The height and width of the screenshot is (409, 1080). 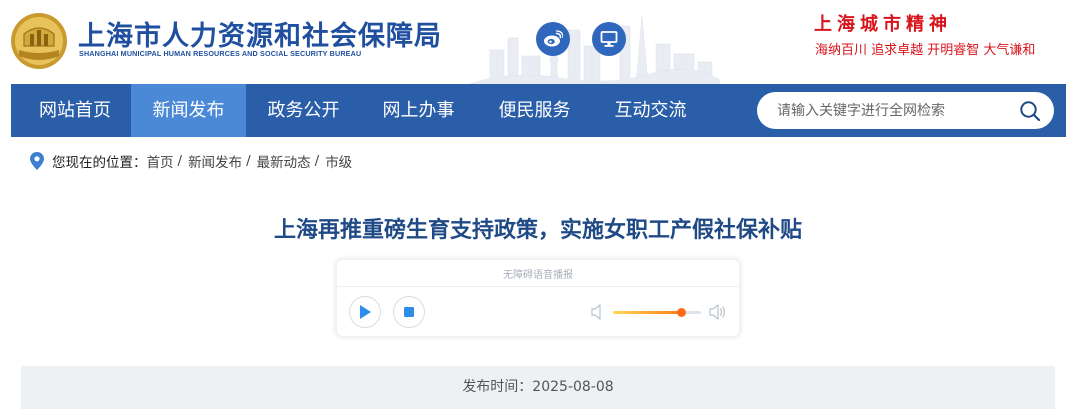 I want to click on weibo-button, so click(x=553, y=39).